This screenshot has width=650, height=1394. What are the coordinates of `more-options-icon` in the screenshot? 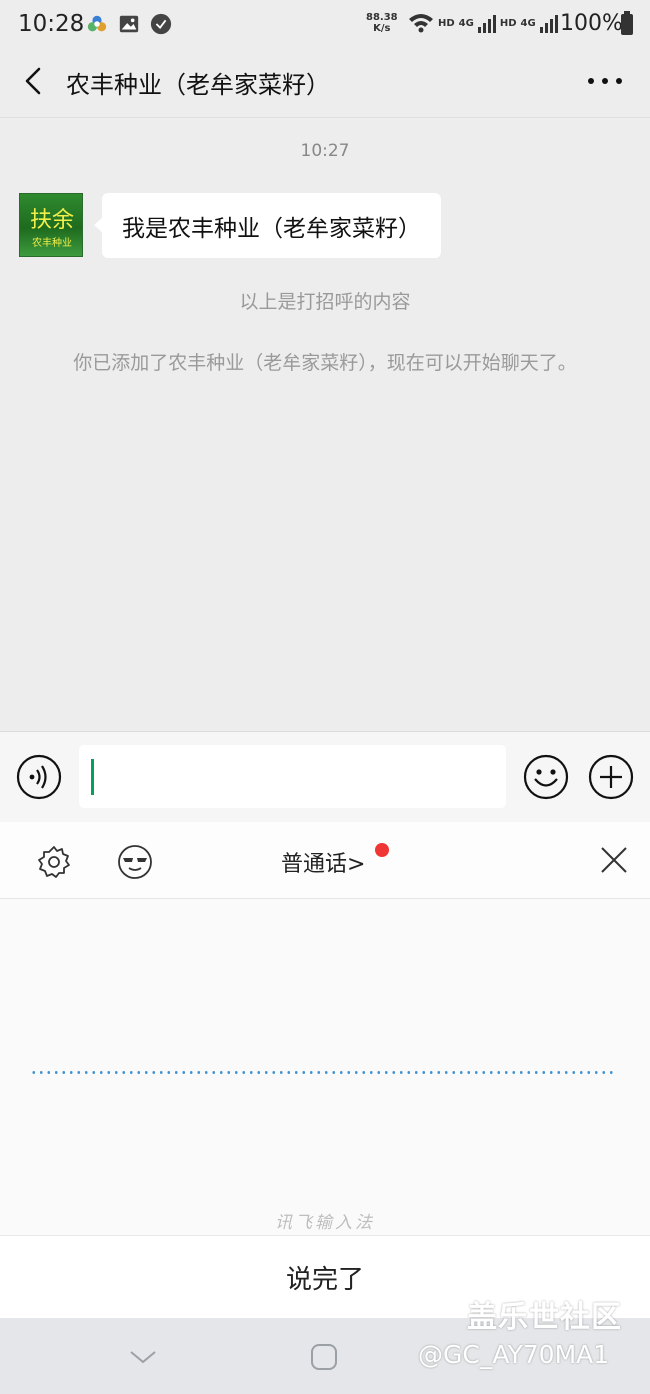 It's located at (605, 81).